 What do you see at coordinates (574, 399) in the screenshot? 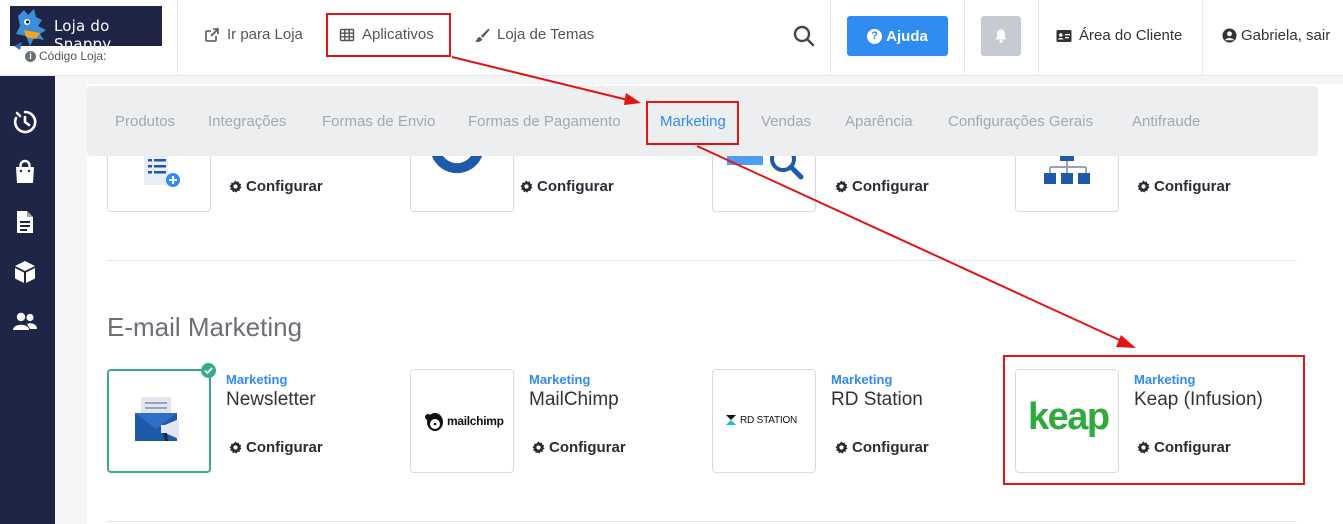
I see `app-name: MailChimp` at bounding box center [574, 399].